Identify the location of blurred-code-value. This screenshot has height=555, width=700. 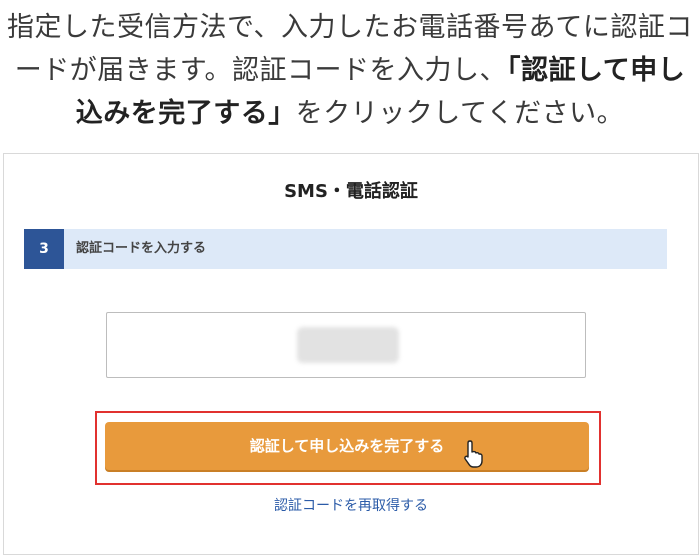
(348, 345).